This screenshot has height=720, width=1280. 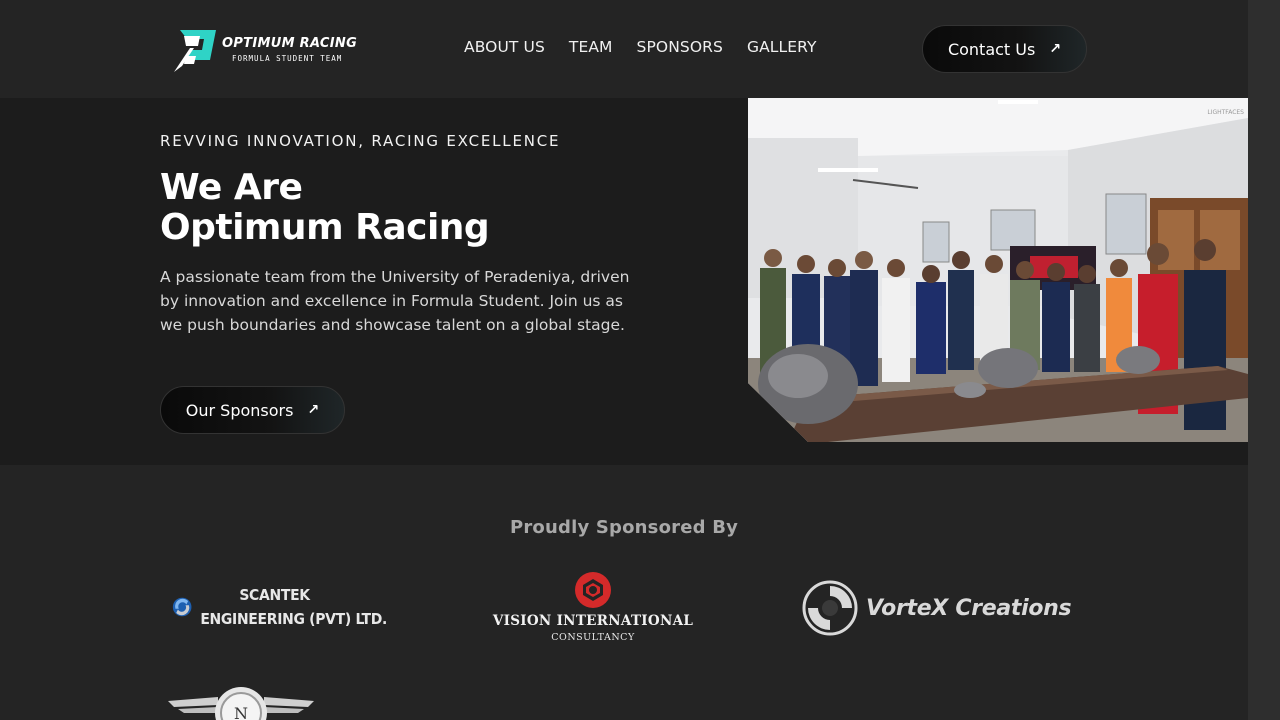 What do you see at coordinates (680, 47) in the screenshot?
I see `nav-link-sponsors: SPONSORS` at bounding box center [680, 47].